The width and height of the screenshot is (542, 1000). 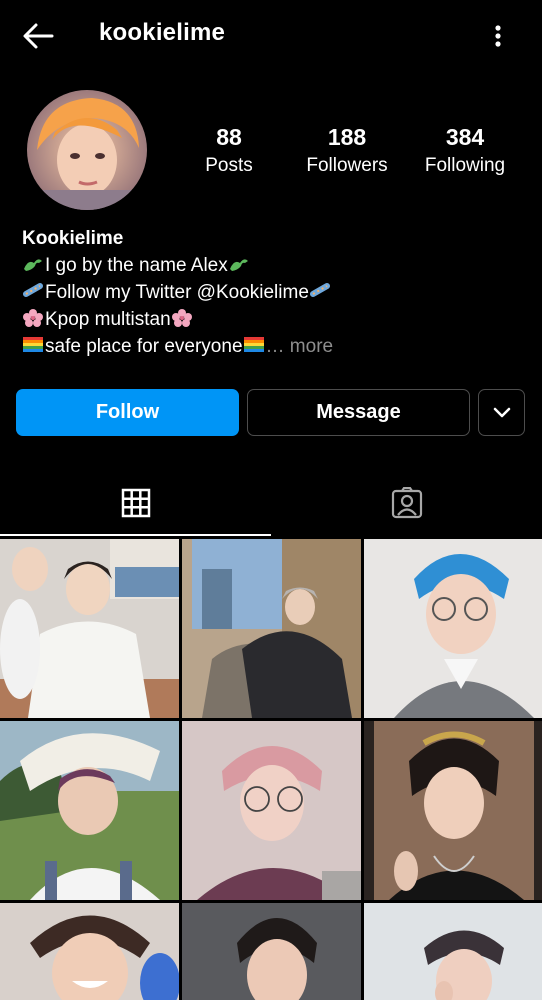 What do you see at coordinates (465, 137) in the screenshot?
I see `stat-value: 384` at bounding box center [465, 137].